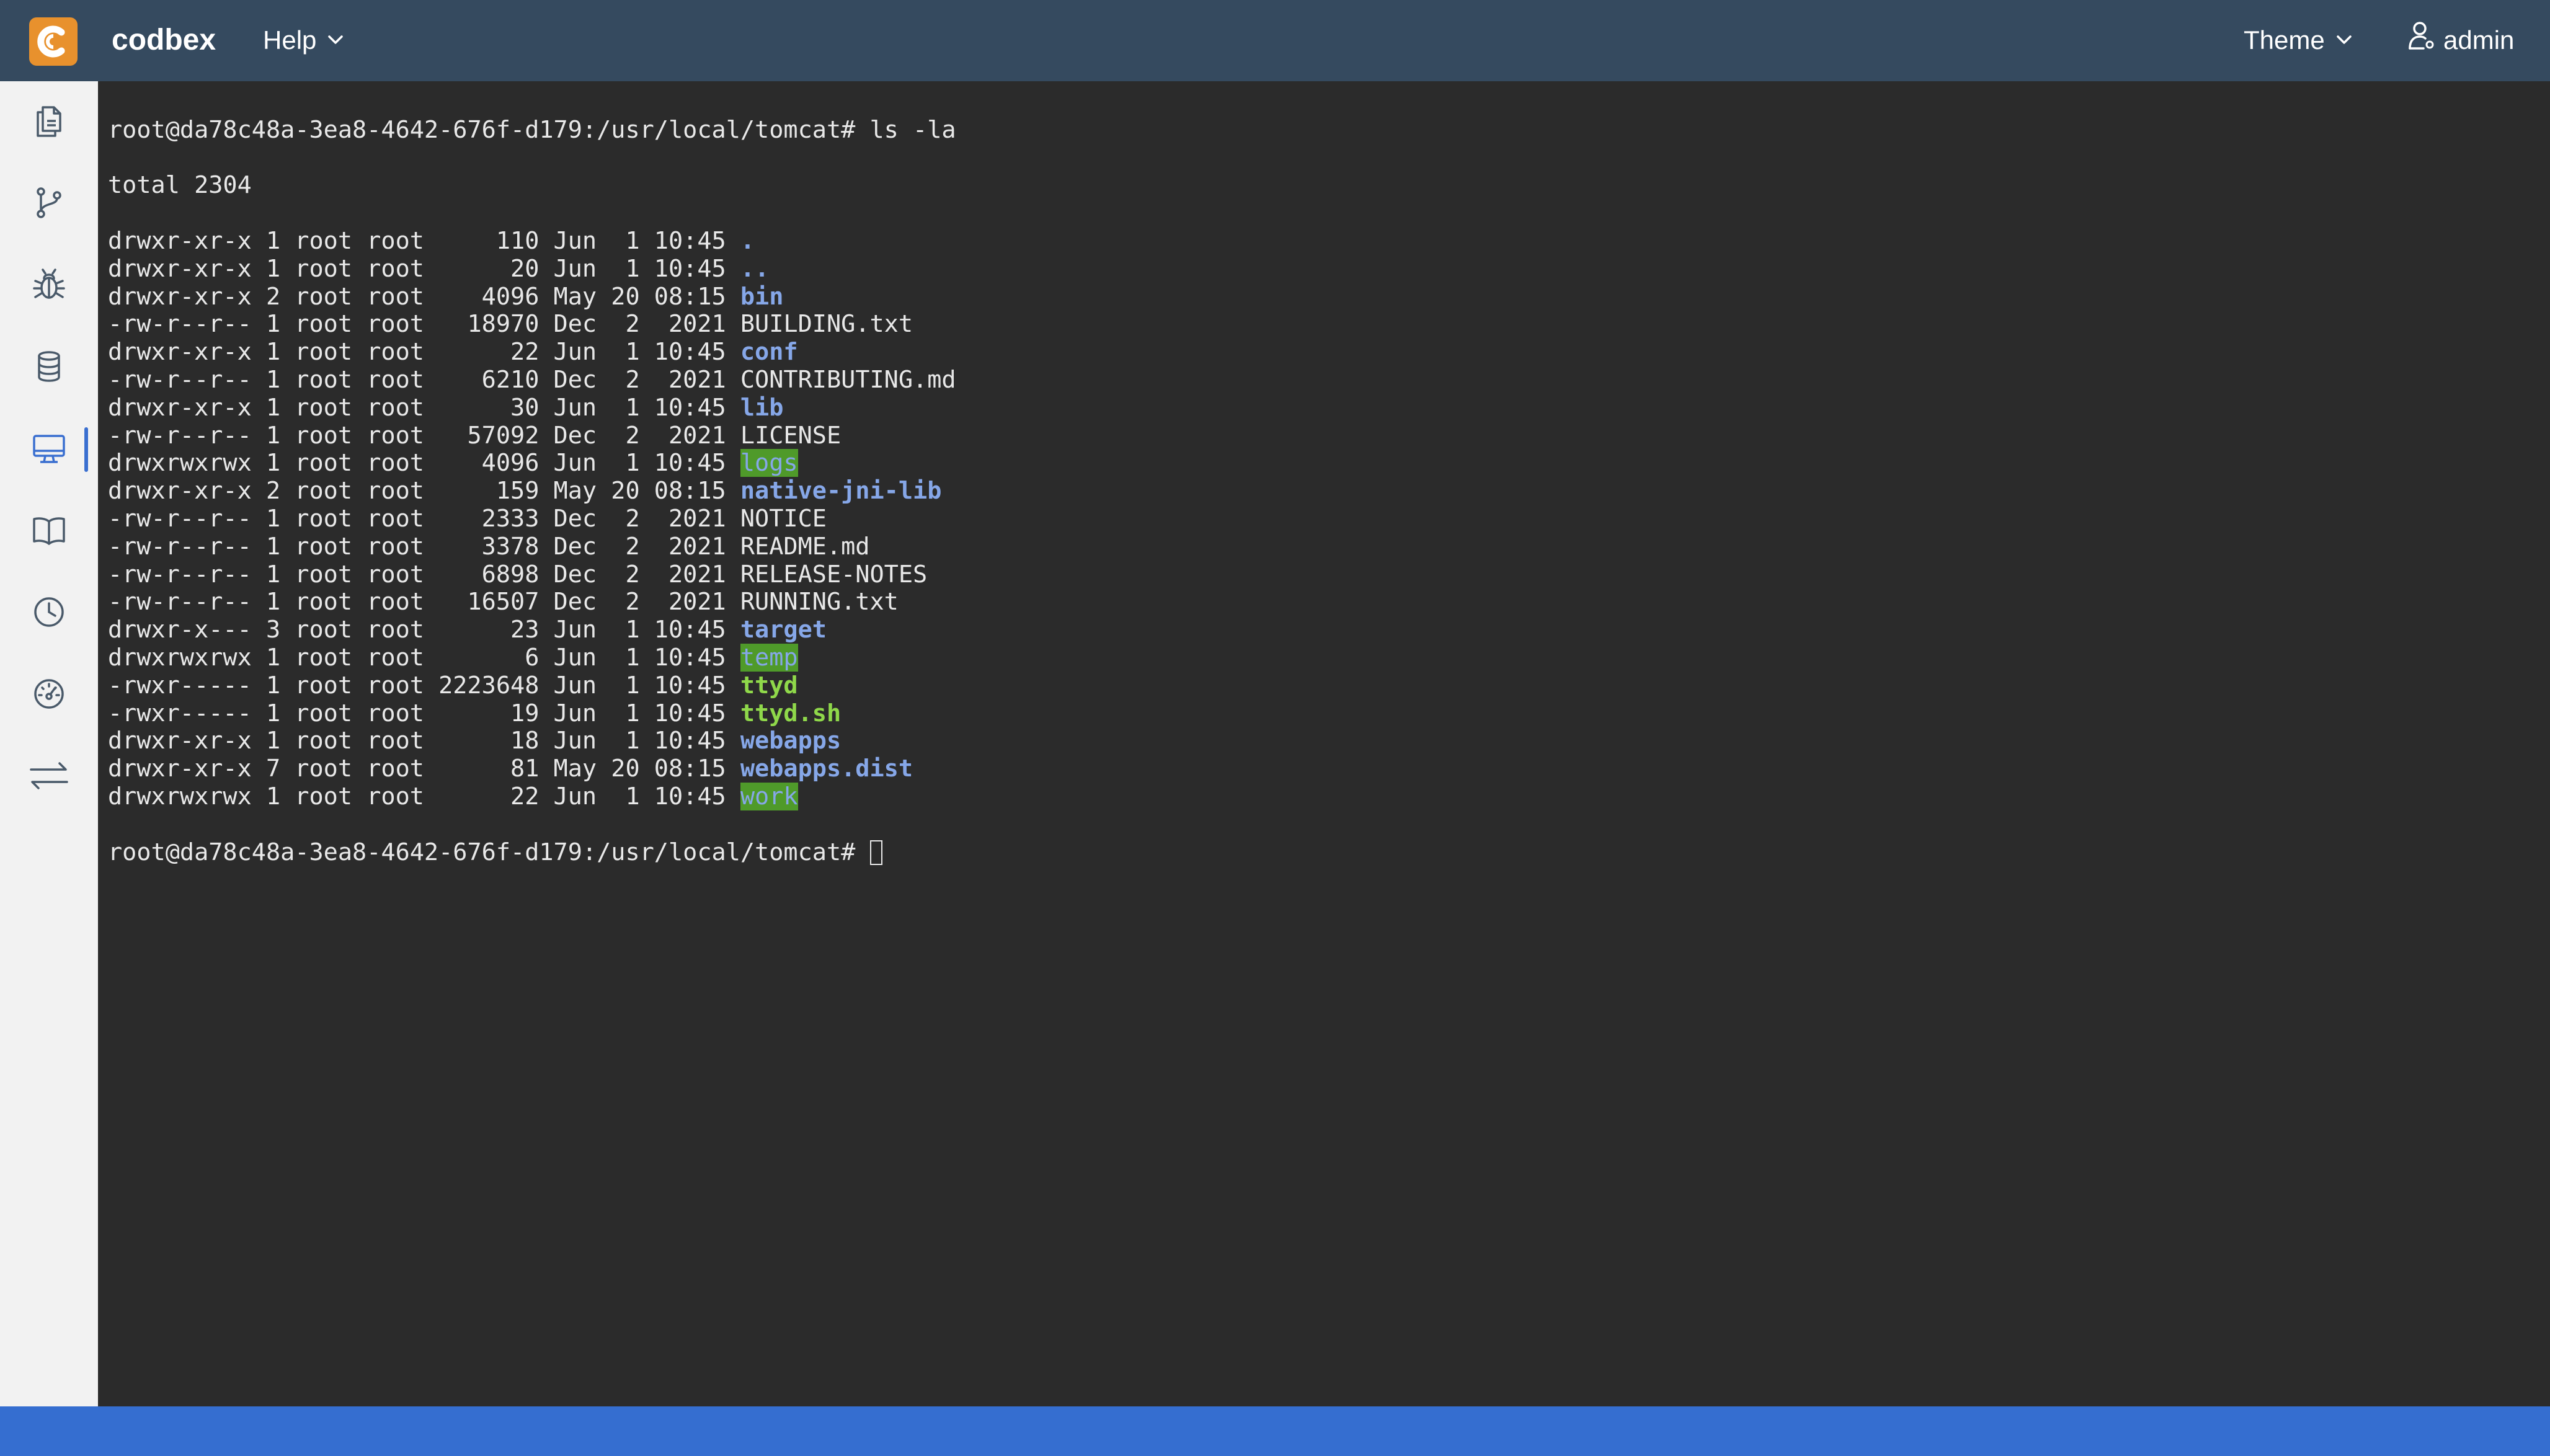 This screenshot has width=2550, height=1456. What do you see at coordinates (180, 185) in the screenshot?
I see `terminal-total-line: total 2304` at bounding box center [180, 185].